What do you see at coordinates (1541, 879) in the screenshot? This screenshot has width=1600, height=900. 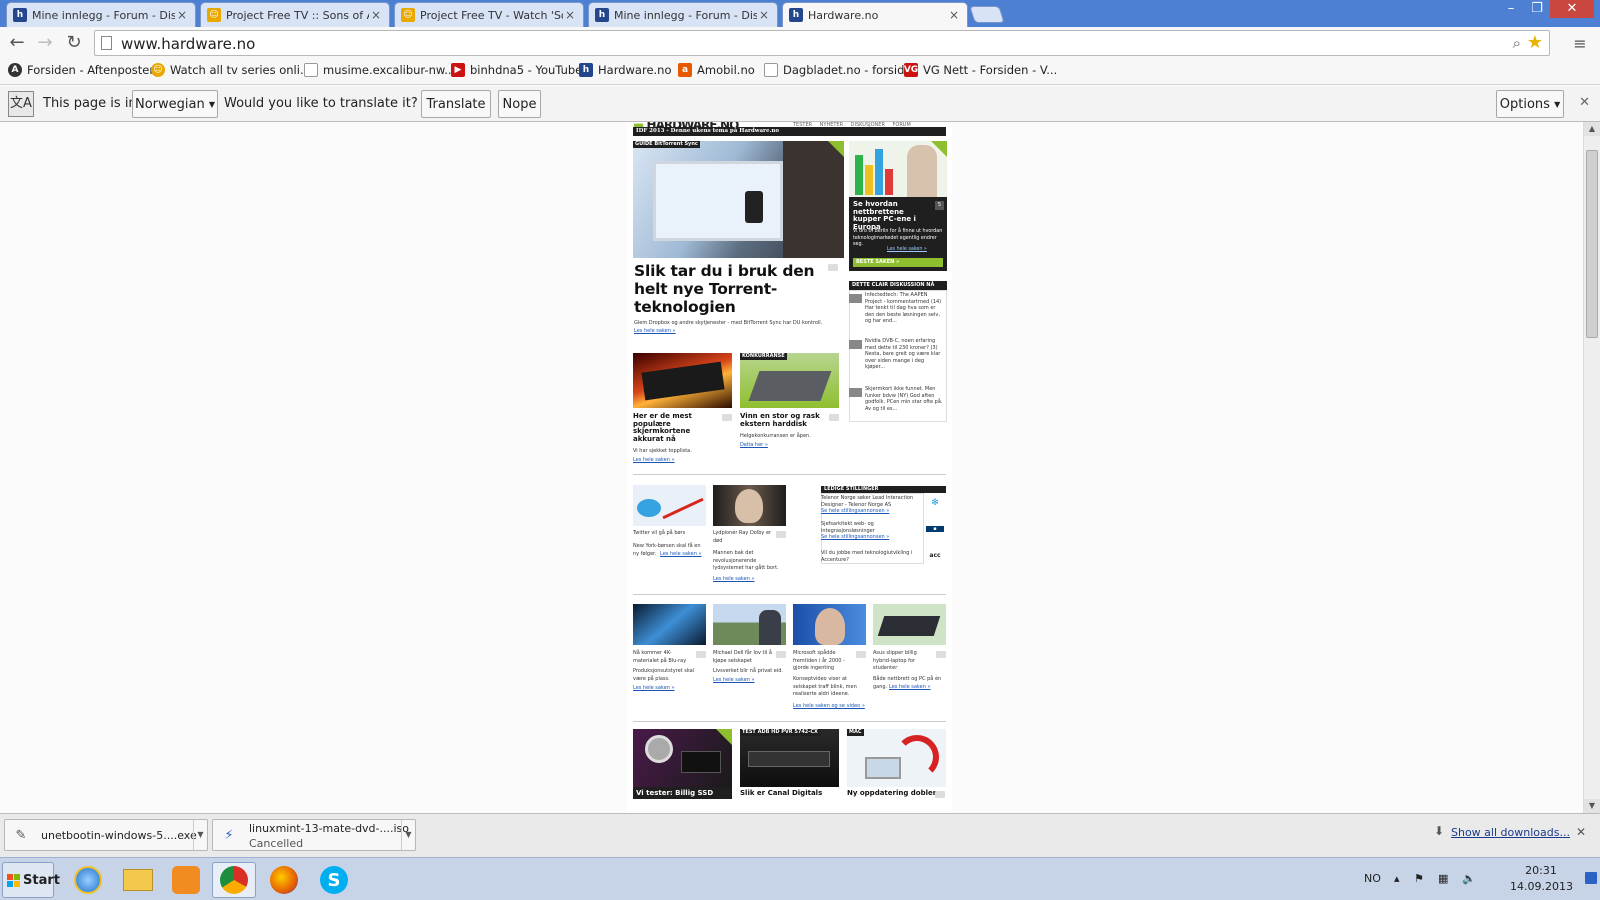 I see `system-clock: 20:31 14.09.2013` at bounding box center [1541, 879].